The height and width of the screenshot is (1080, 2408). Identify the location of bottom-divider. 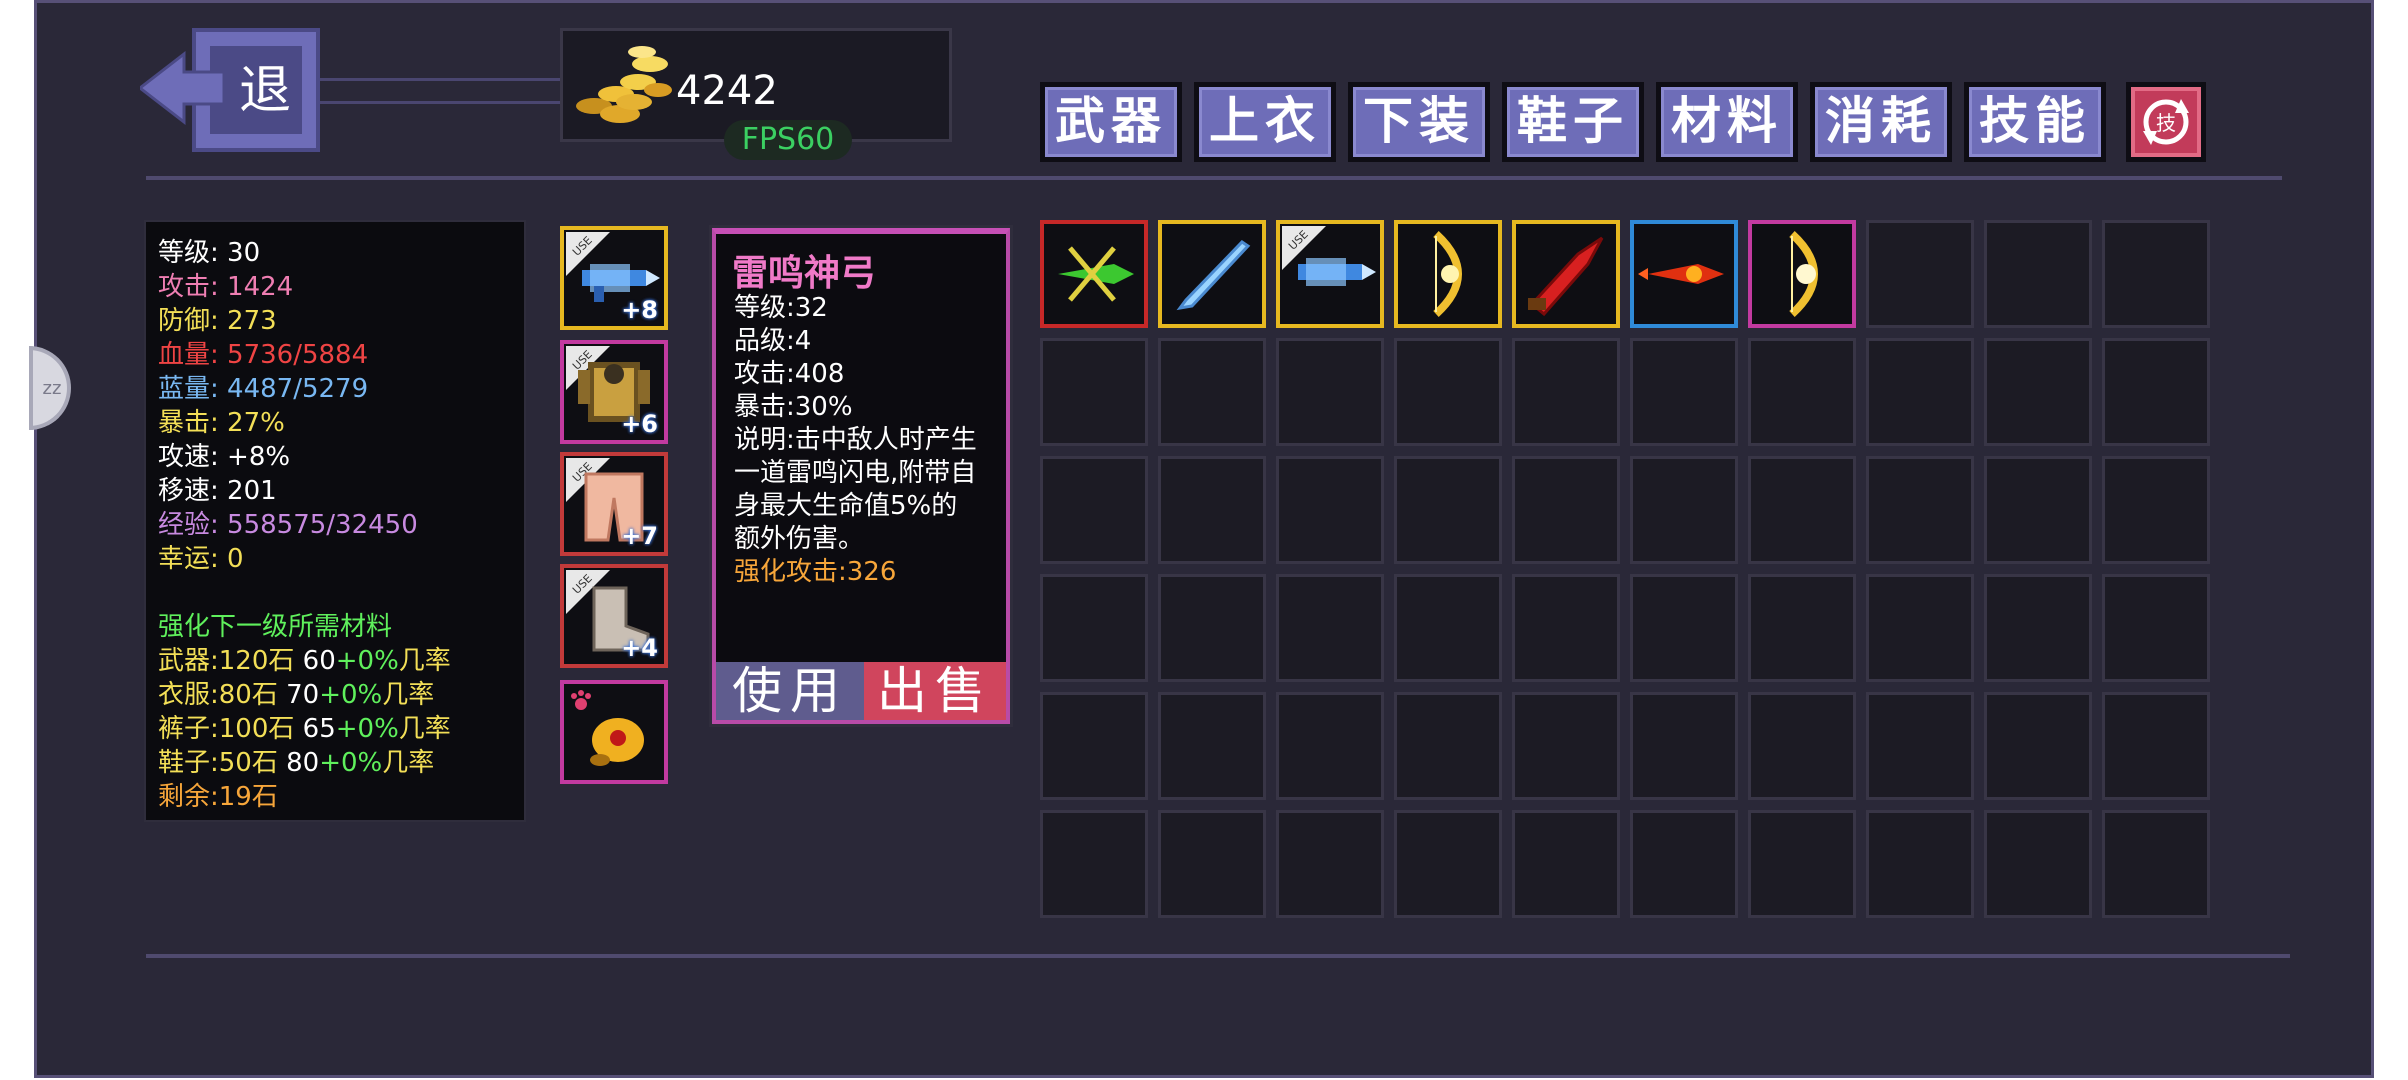
(1218, 956).